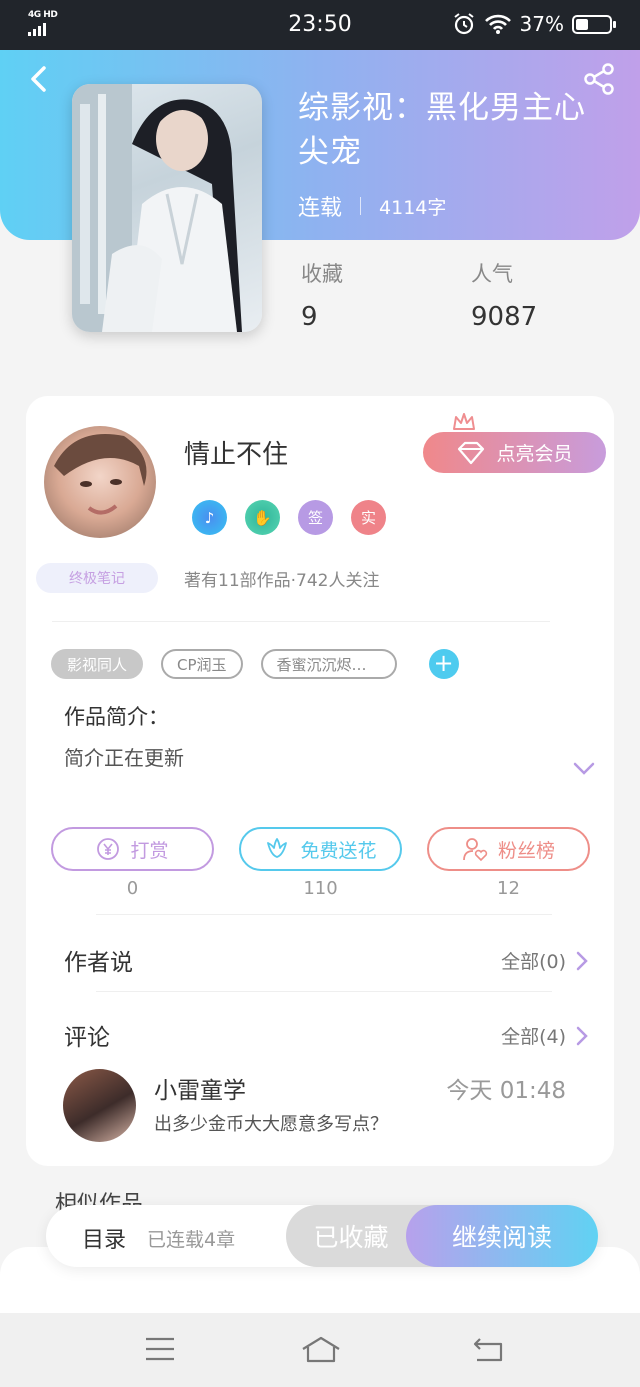 Image resolution: width=640 pixels, height=1387 pixels. What do you see at coordinates (533, 1037) in the screenshot?
I see `comments-all-label: 全部(4)` at bounding box center [533, 1037].